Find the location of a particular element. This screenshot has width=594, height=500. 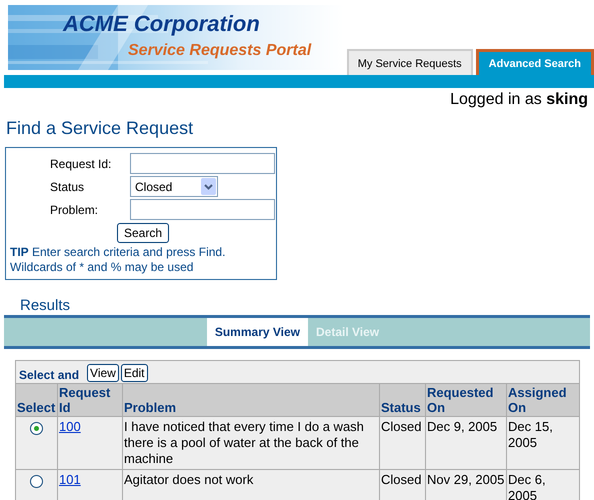

table-cell: I have noticed that every time I do a wash there is a pool of water at the back of the machine is located at coordinates (251, 443).